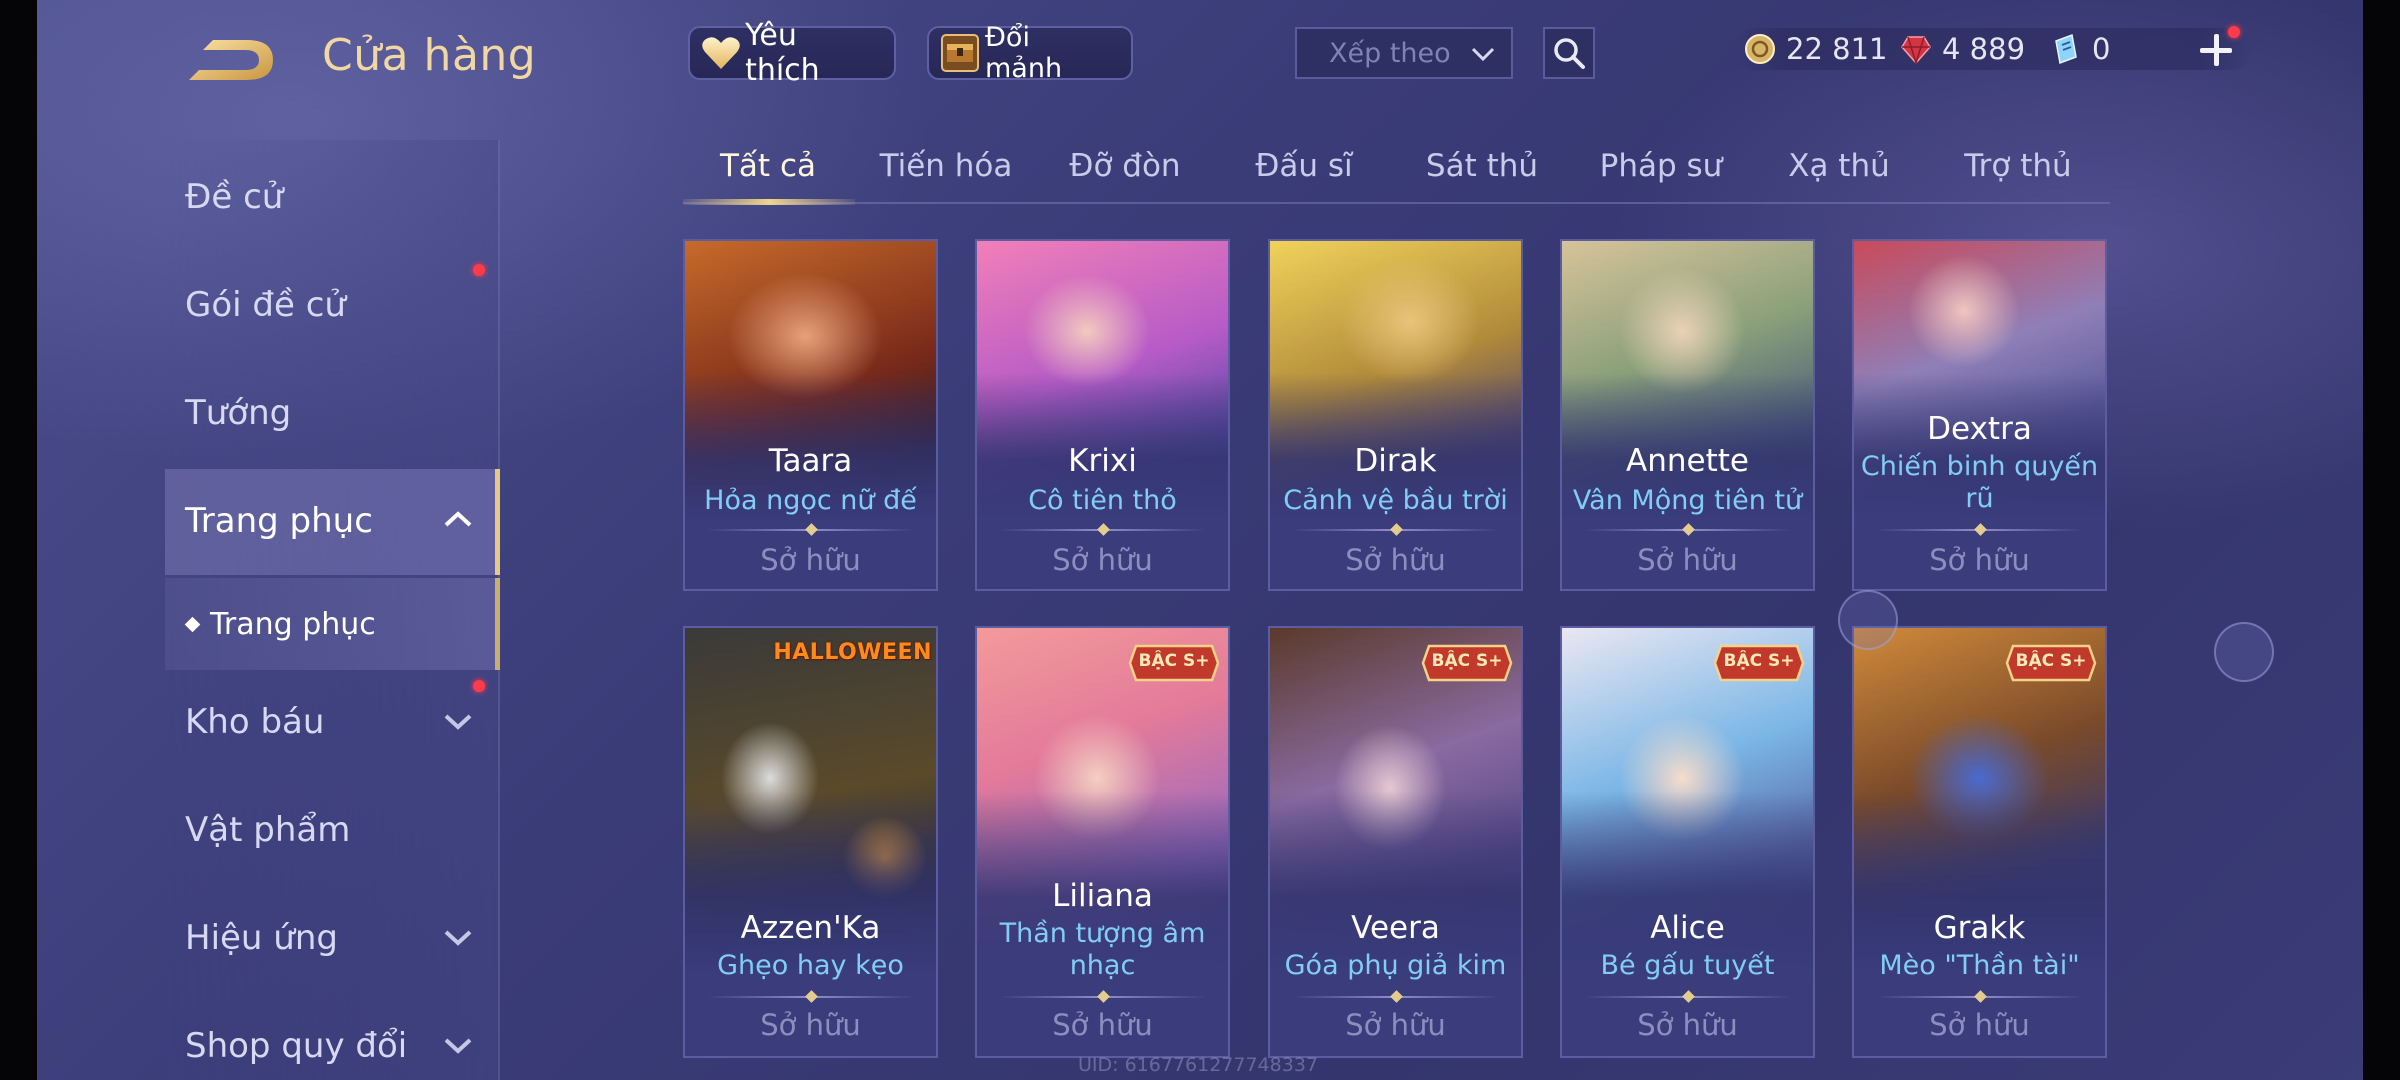  What do you see at coordinates (234, 197) in the screenshot?
I see `sidebar-item-label: Đề cử` at bounding box center [234, 197].